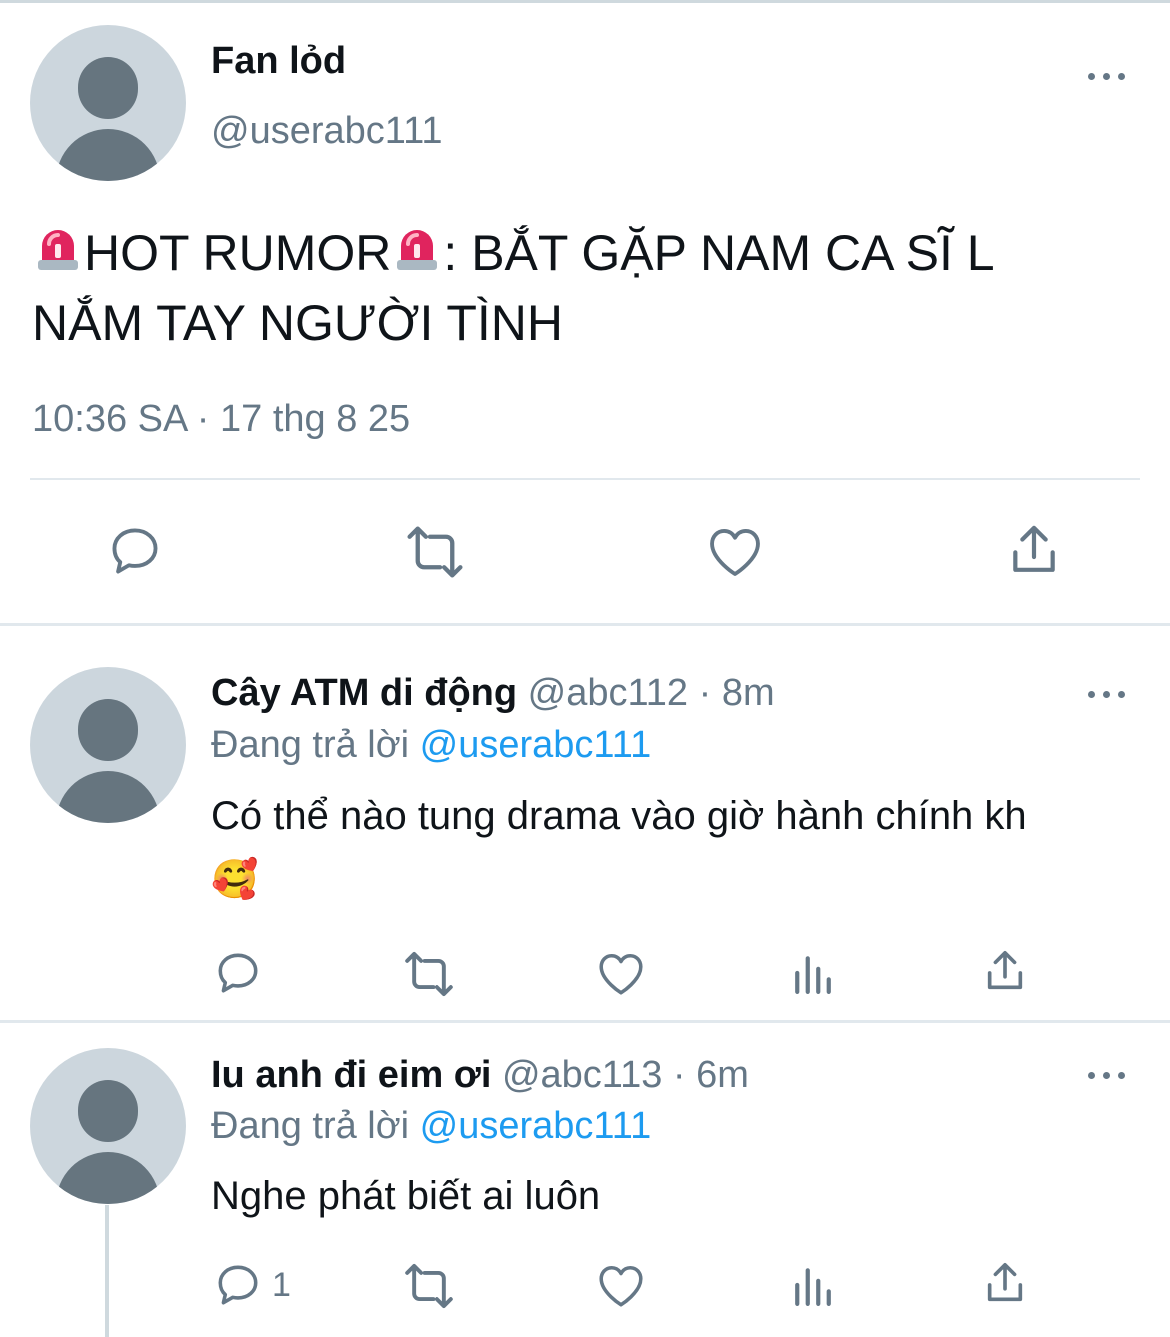 Image resolution: width=1170 pixels, height=1337 pixels. I want to click on tweet-text-part2: : BẮT GẶP NAM CA SĨ L, so click(719, 253).